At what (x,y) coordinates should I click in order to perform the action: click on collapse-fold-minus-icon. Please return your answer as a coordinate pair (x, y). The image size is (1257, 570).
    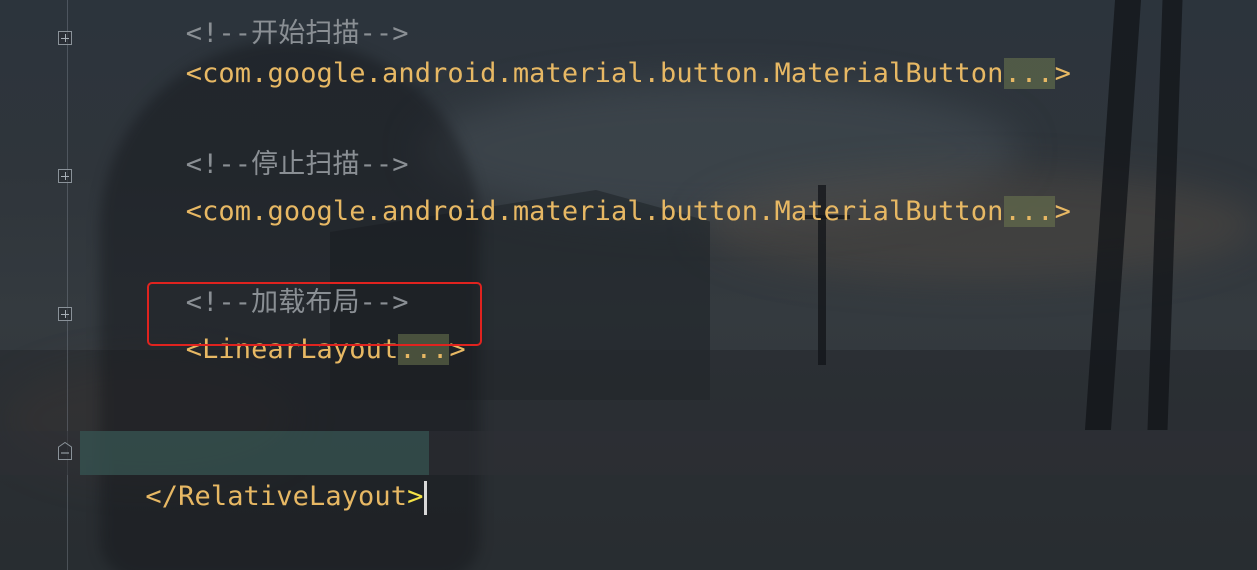
    Looking at the image, I should click on (65, 451).